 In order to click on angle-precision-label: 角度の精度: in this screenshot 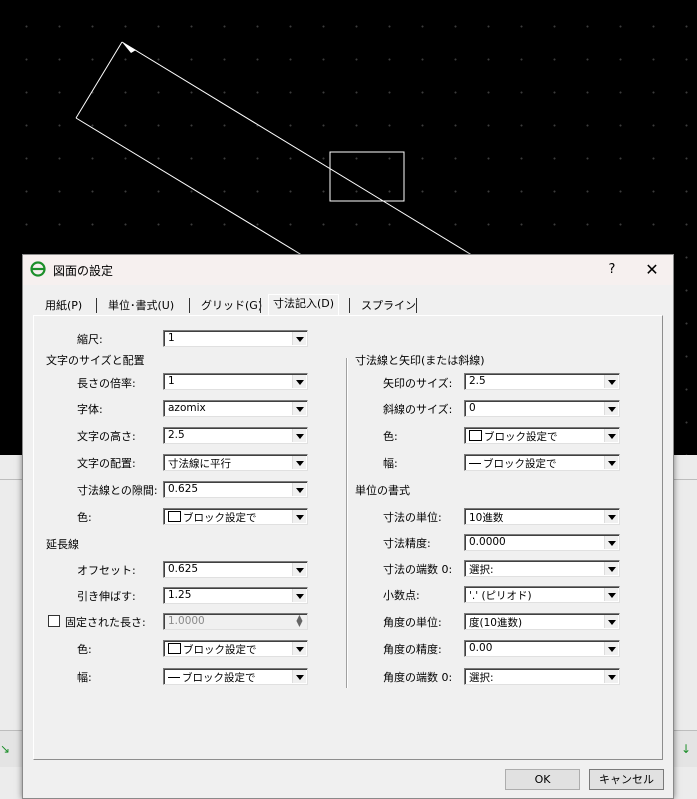, I will do `click(412, 649)`.